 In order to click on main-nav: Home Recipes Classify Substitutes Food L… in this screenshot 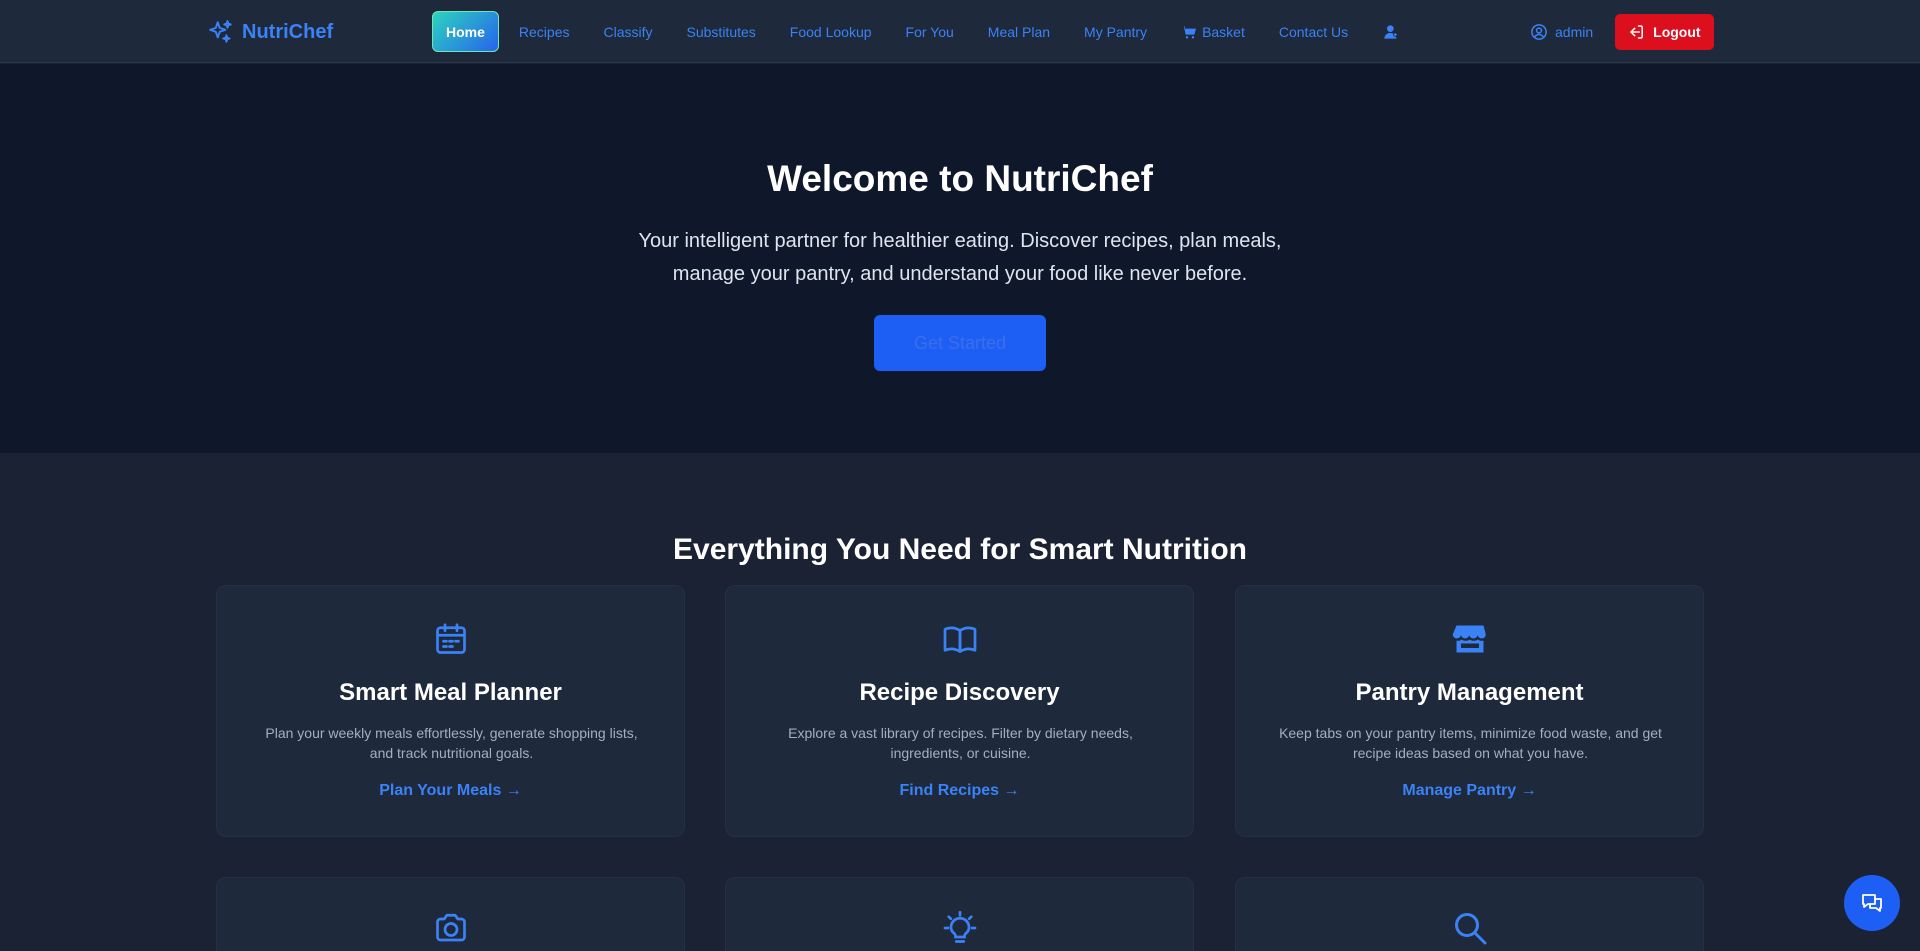, I will do `click(916, 31)`.